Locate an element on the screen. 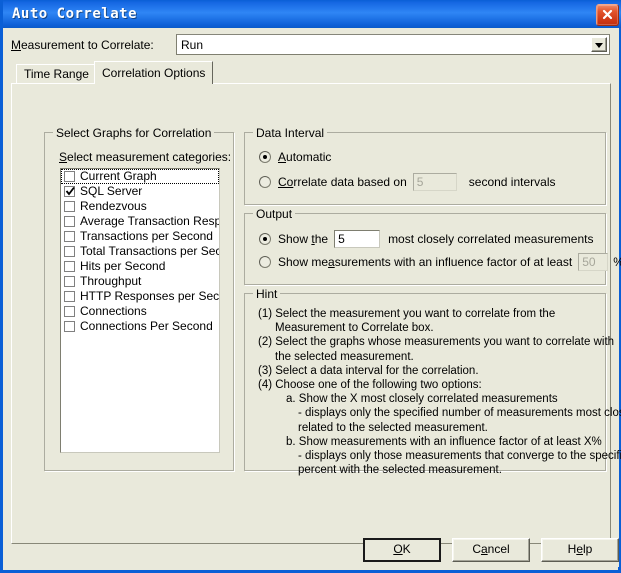 The width and height of the screenshot is (621, 573). accel-s: S is located at coordinates (63, 157).